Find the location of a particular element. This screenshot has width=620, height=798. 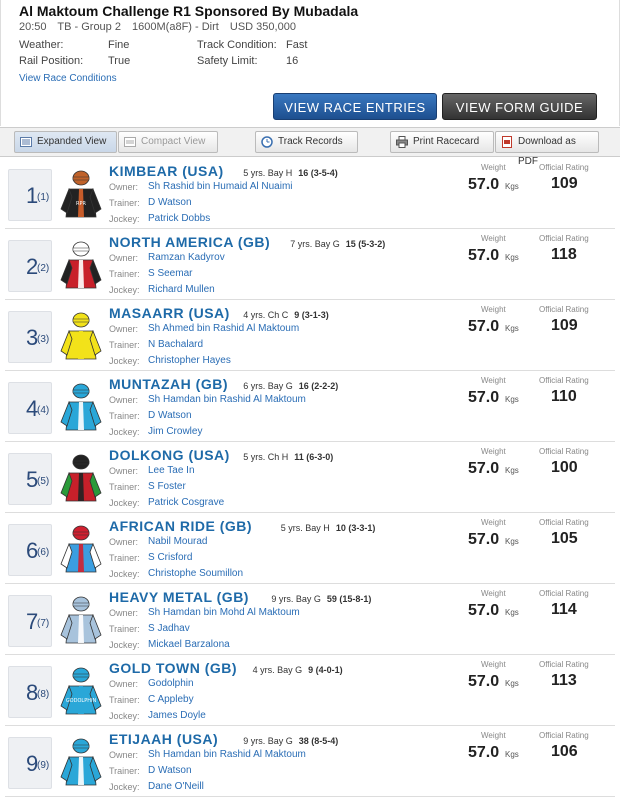

horse-name: HEAVY METAL (GB) is located at coordinates (179, 597).